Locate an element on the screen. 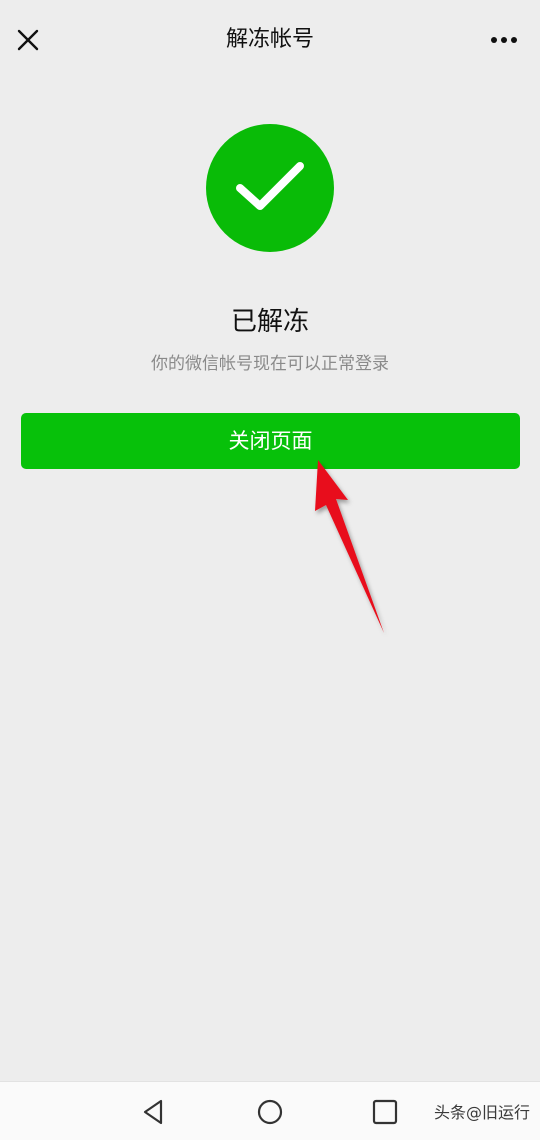  status-description: 你的微信帐号现在可以正常登录 is located at coordinates (270, 364).